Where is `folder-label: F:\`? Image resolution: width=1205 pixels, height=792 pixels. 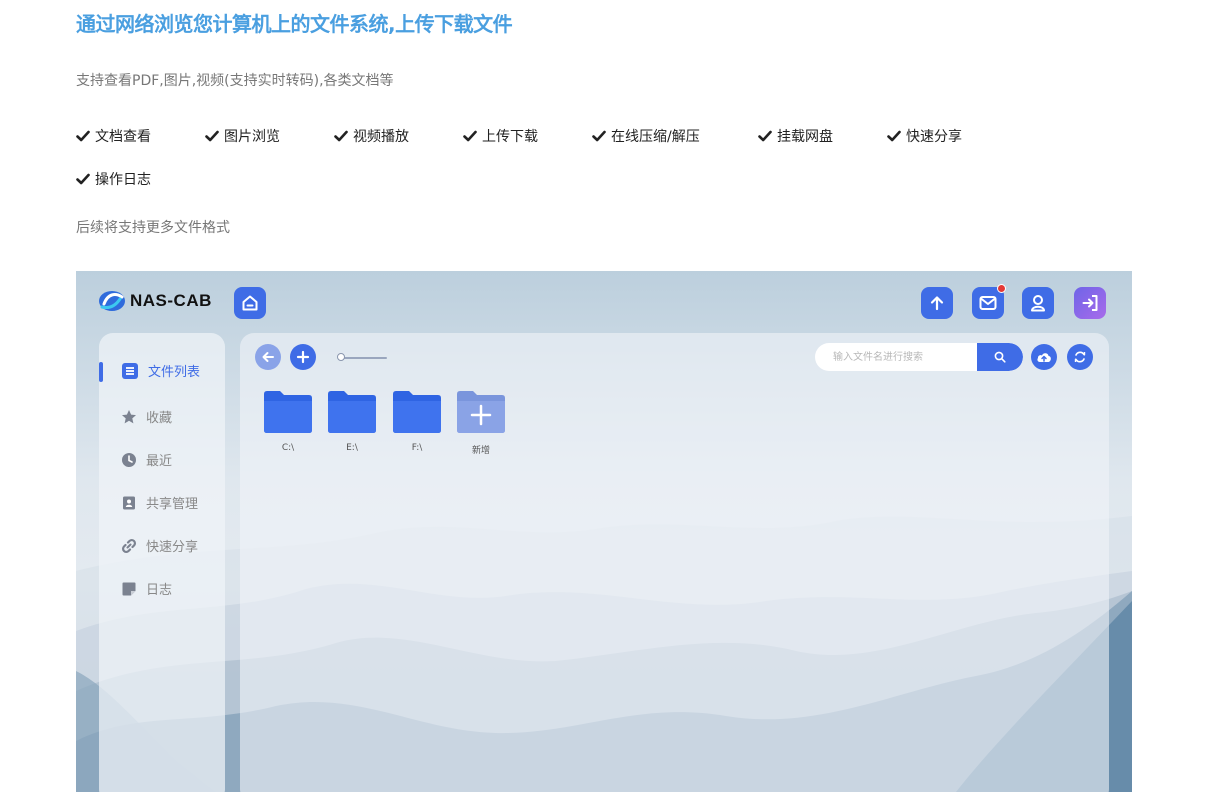
folder-label: F:\ is located at coordinates (417, 448).